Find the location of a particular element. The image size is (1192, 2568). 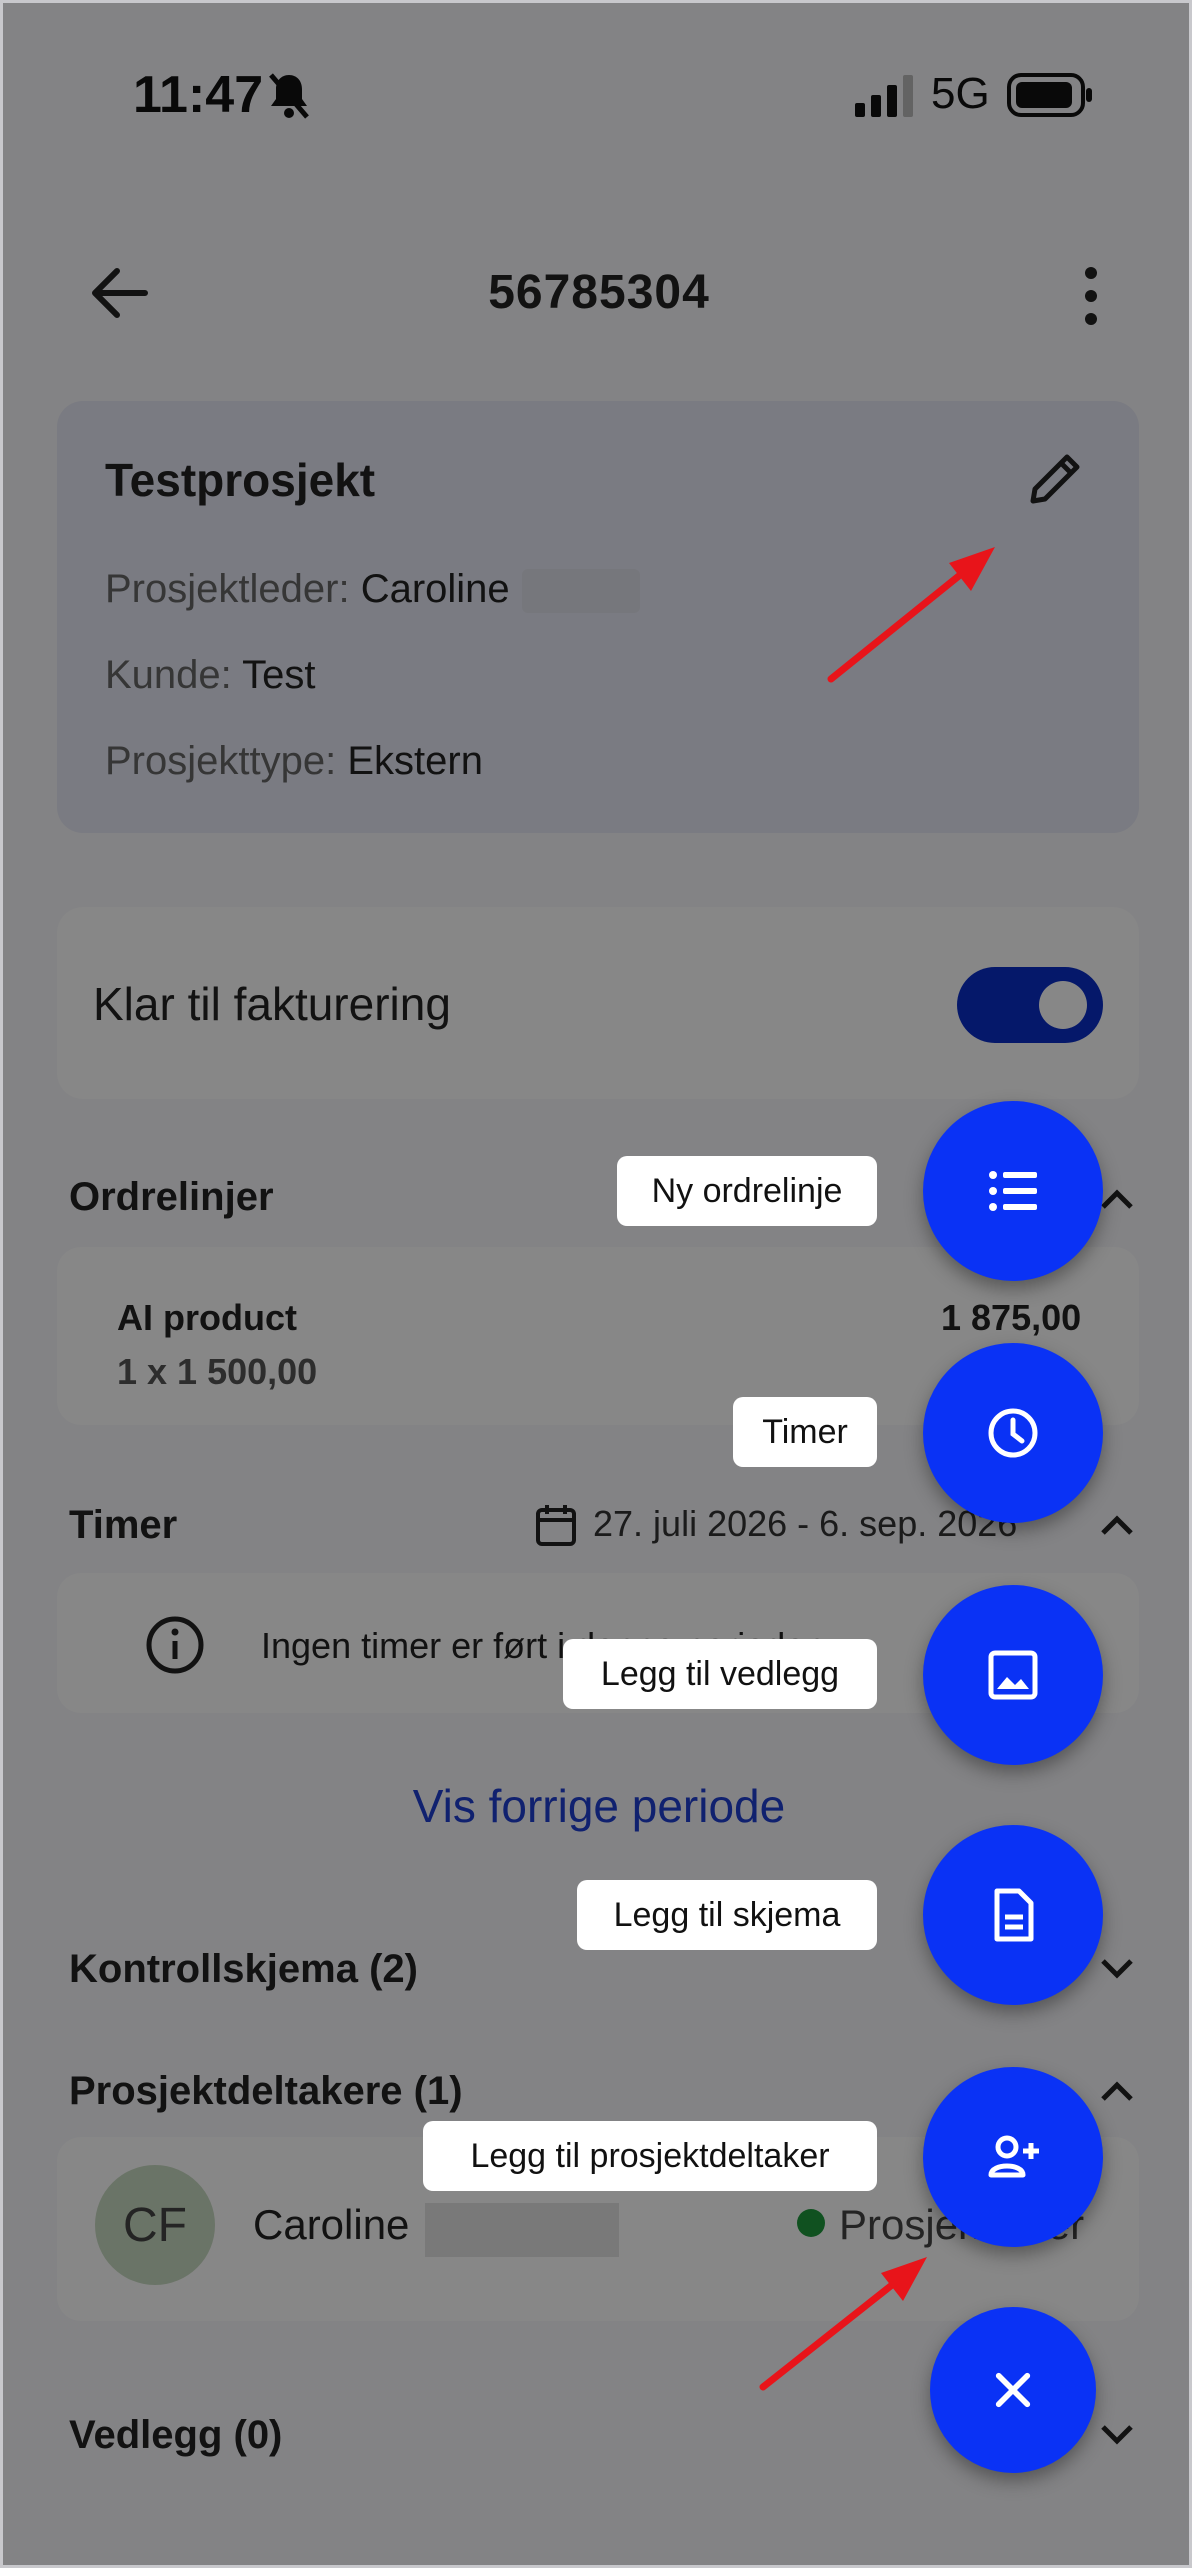

annotation-arrow-edit is located at coordinates (898, 625).